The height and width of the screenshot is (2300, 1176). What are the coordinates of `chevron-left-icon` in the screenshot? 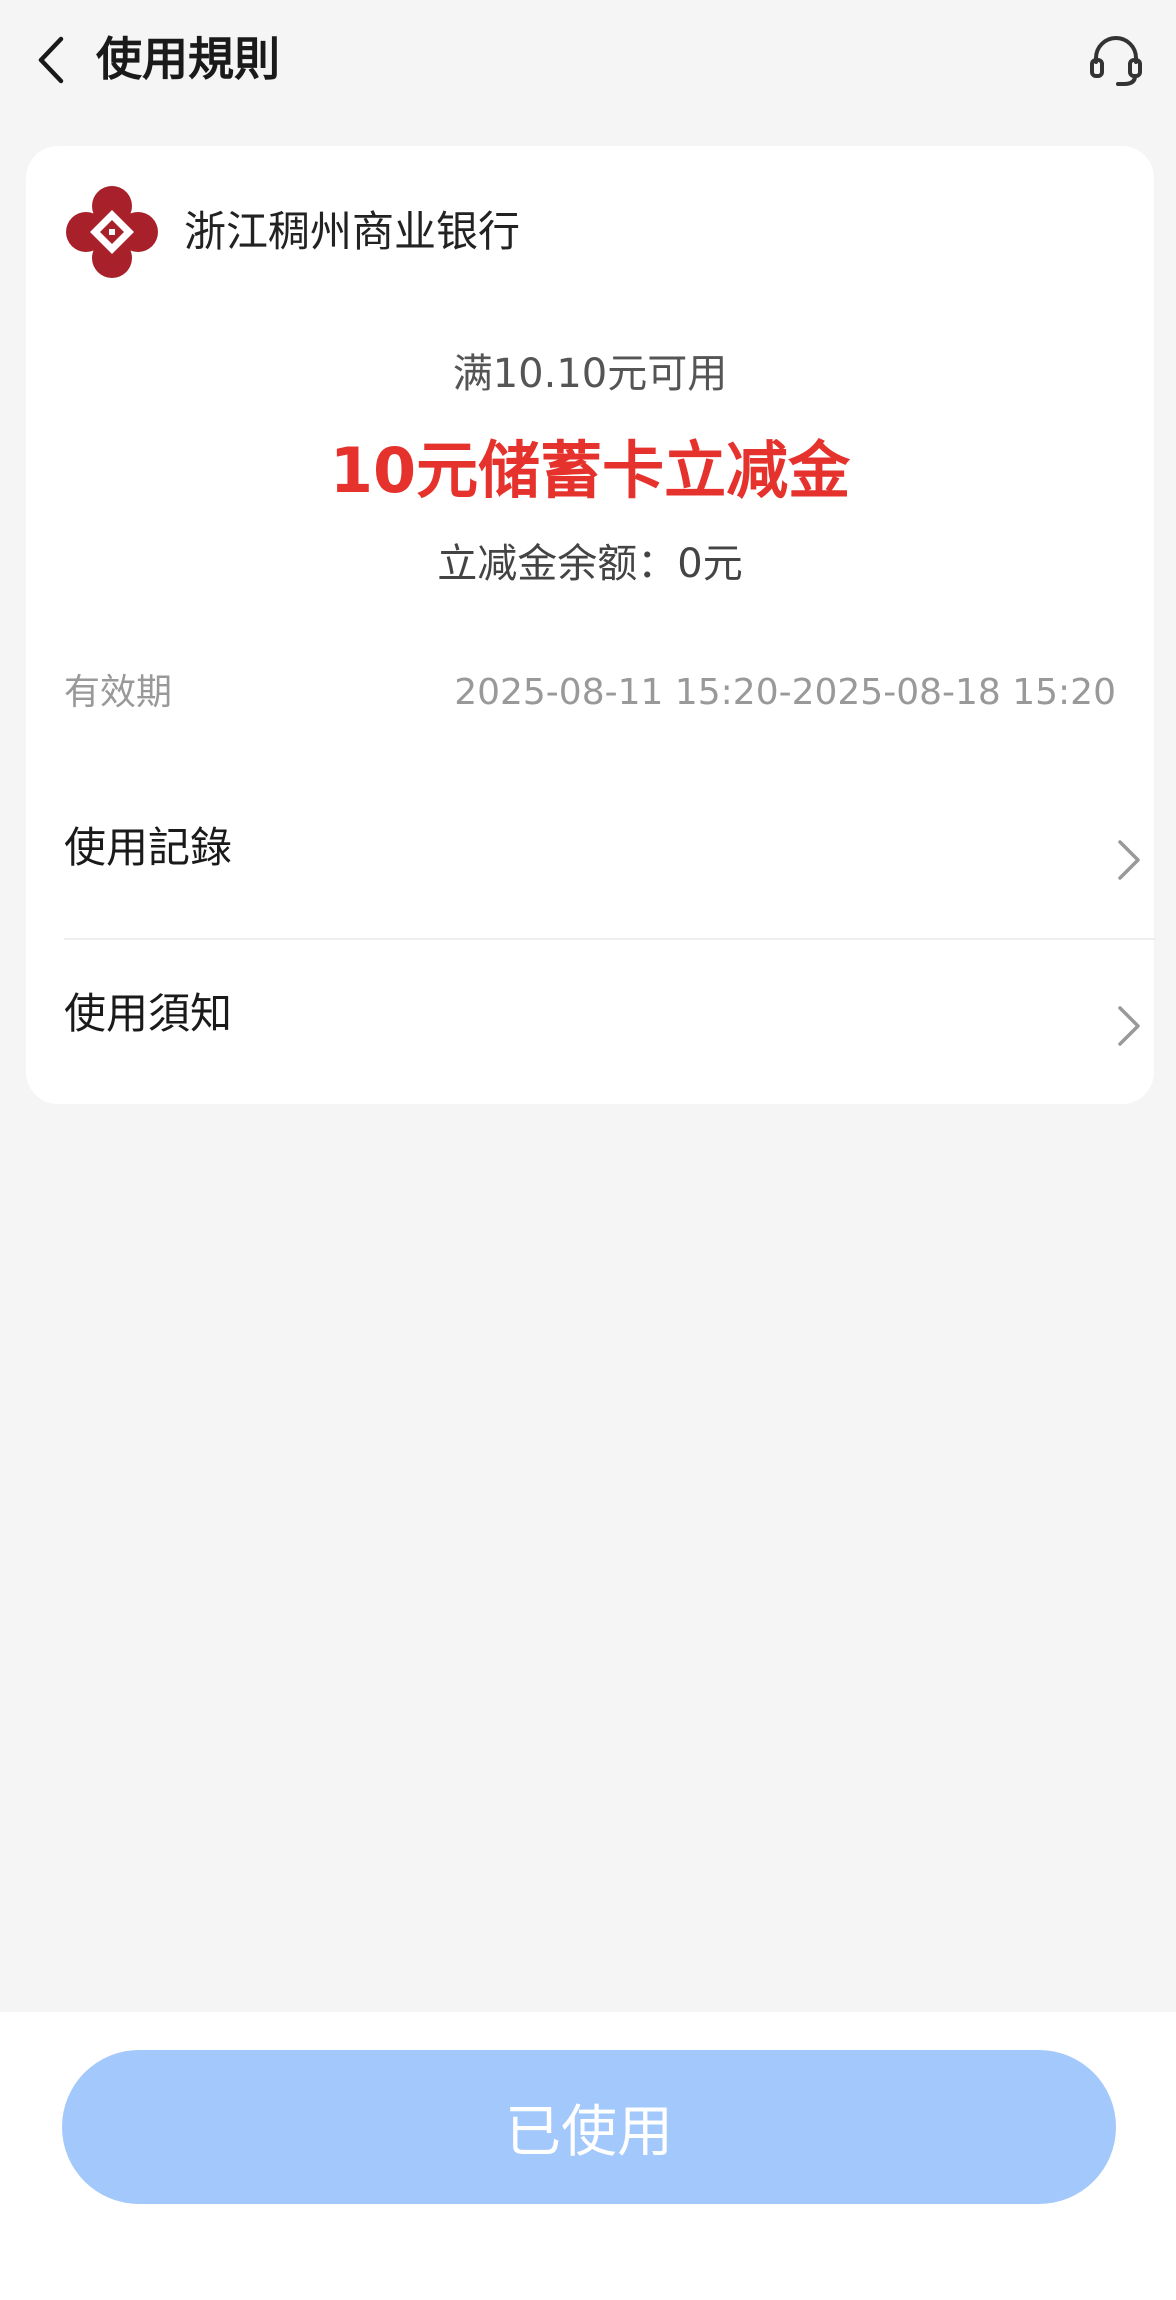 It's located at (51, 60).